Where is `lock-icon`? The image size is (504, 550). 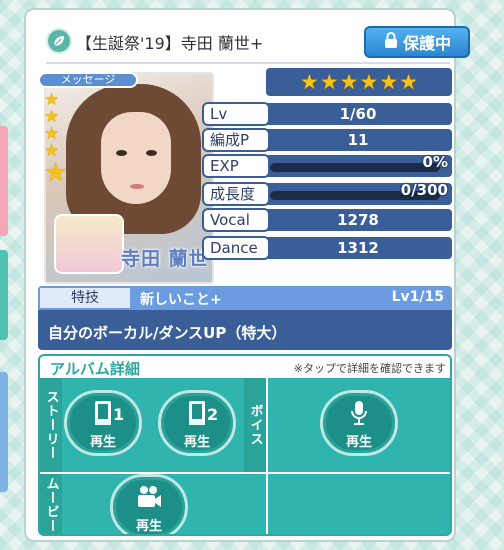 lock-icon is located at coordinates (391, 42).